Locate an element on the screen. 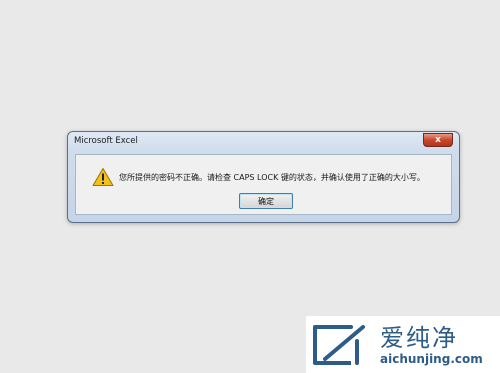  close-icon: x is located at coordinates (438, 139).